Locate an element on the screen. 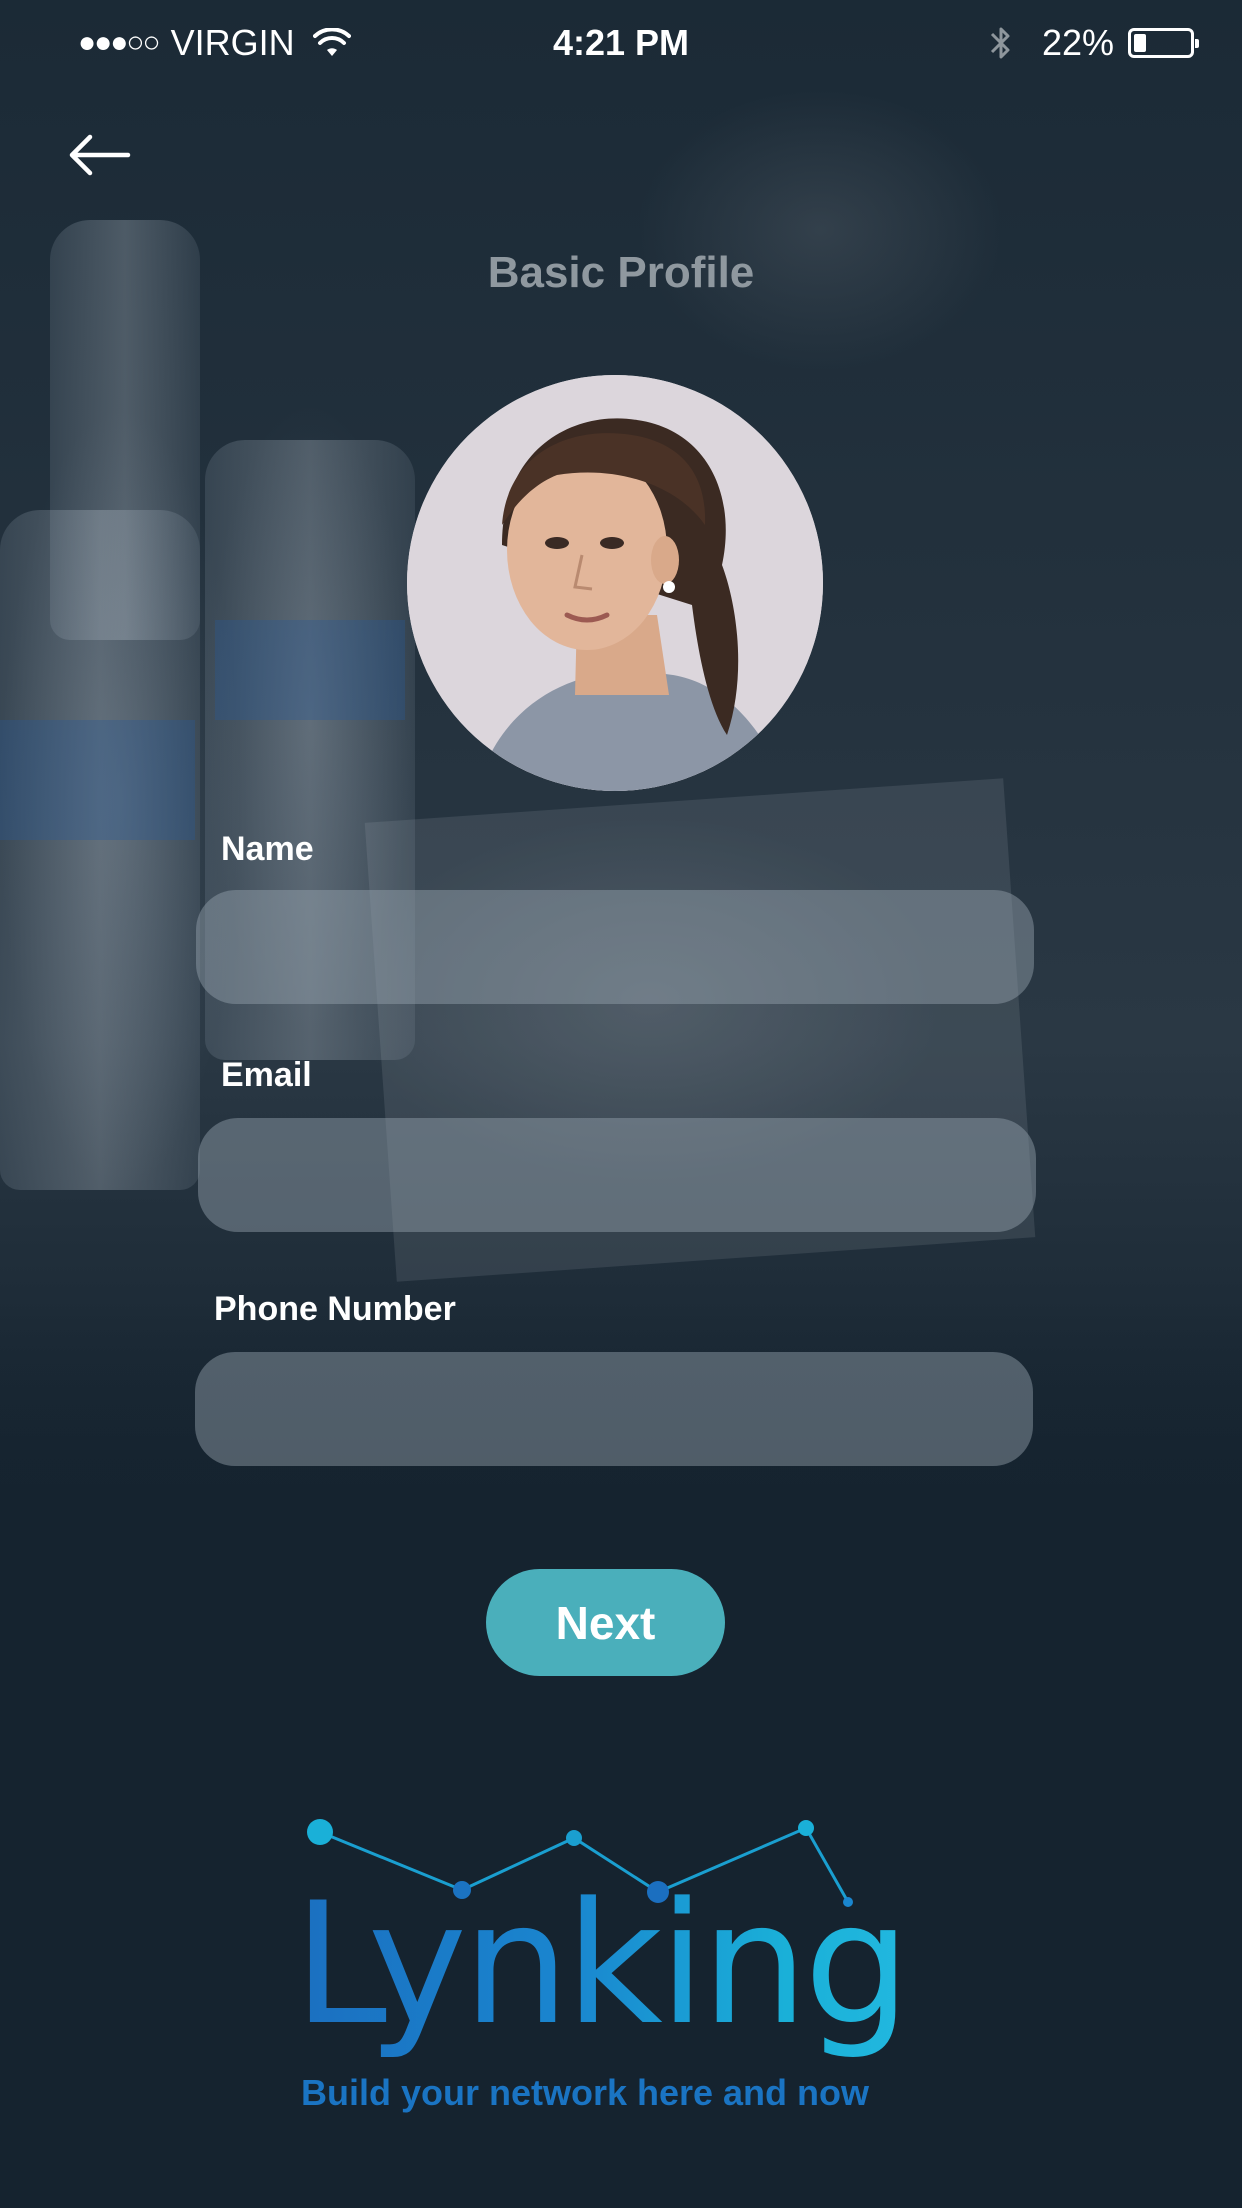 The image size is (1242, 2208). battery-level-fill is located at coordinates (1140, 43).